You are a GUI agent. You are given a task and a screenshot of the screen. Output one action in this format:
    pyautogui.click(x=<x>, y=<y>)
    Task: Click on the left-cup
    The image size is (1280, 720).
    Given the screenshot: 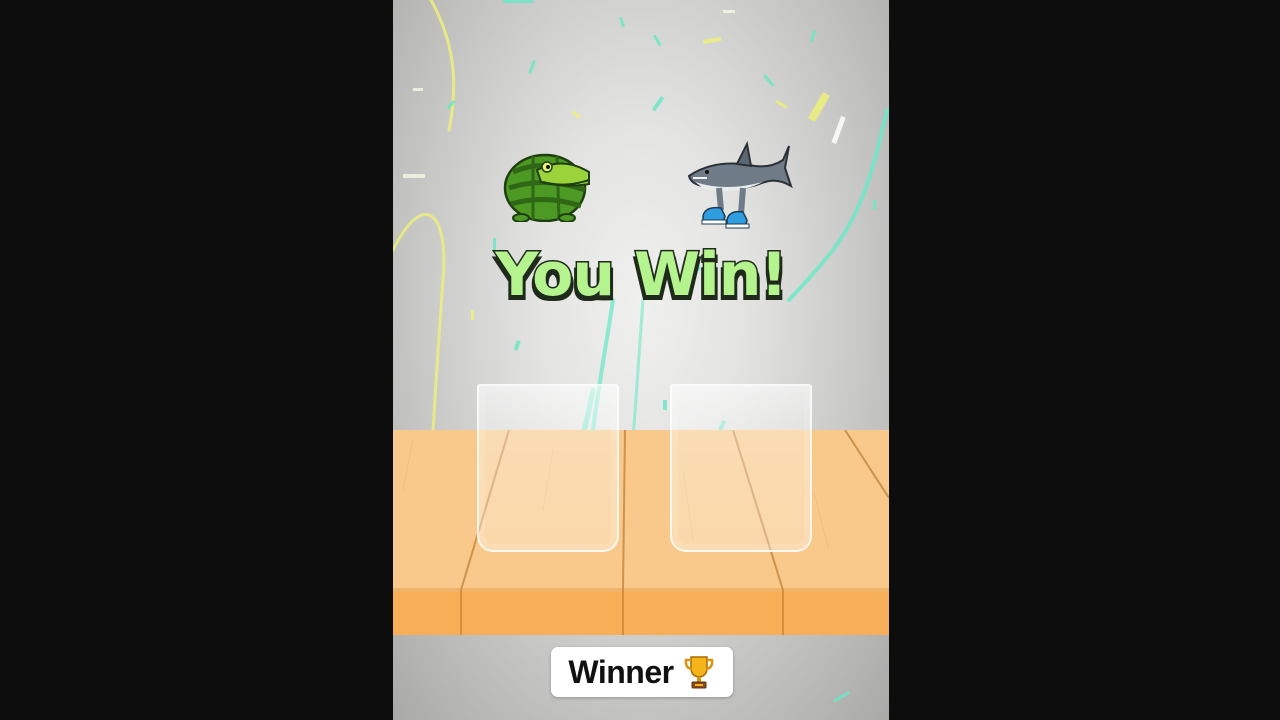 What is the action you would take?
    pyautogui.click(x=548, y=468)
    